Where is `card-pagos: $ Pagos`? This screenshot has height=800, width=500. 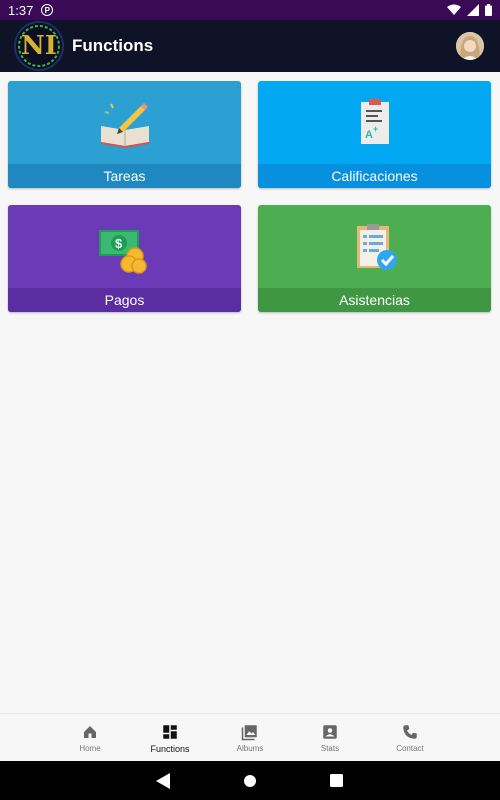
card-pagos: $ Pagos is located at coordinates (124, 258).